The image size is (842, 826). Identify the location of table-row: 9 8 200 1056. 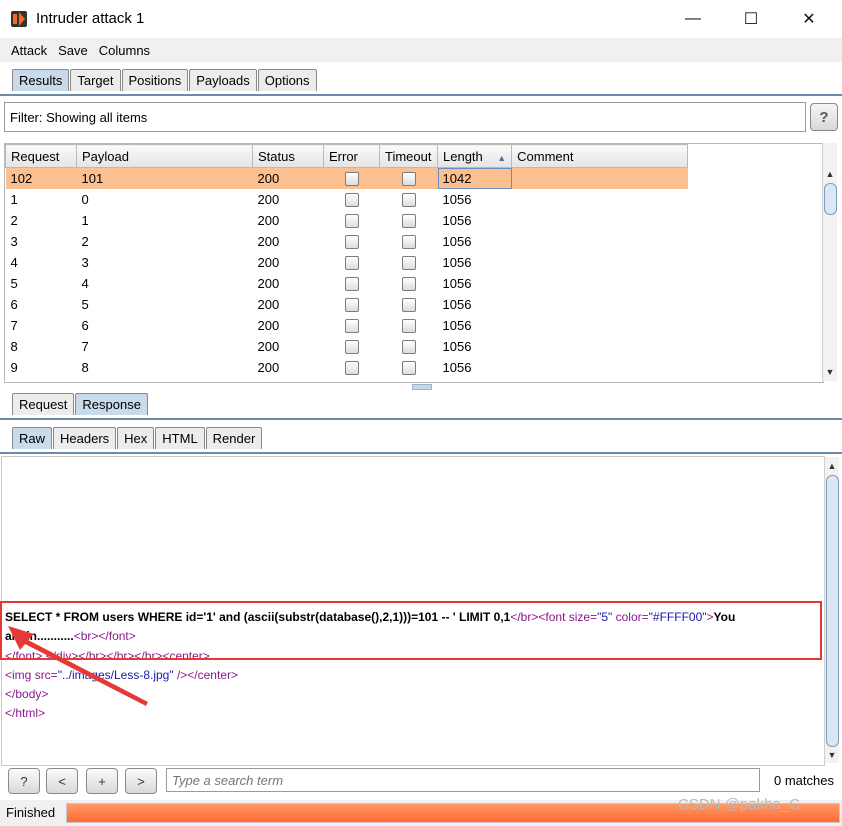
(347, 367).